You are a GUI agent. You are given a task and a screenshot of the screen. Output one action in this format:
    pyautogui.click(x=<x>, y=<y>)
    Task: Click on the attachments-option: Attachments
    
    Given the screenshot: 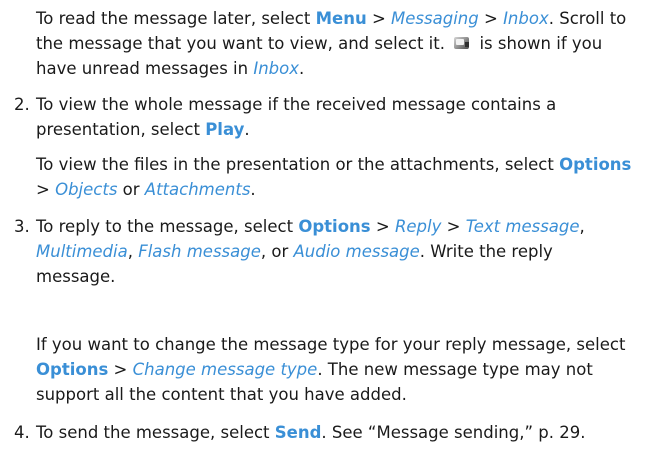 What is the action you would take?
    pyautogui.click(x=197, y=189)
    